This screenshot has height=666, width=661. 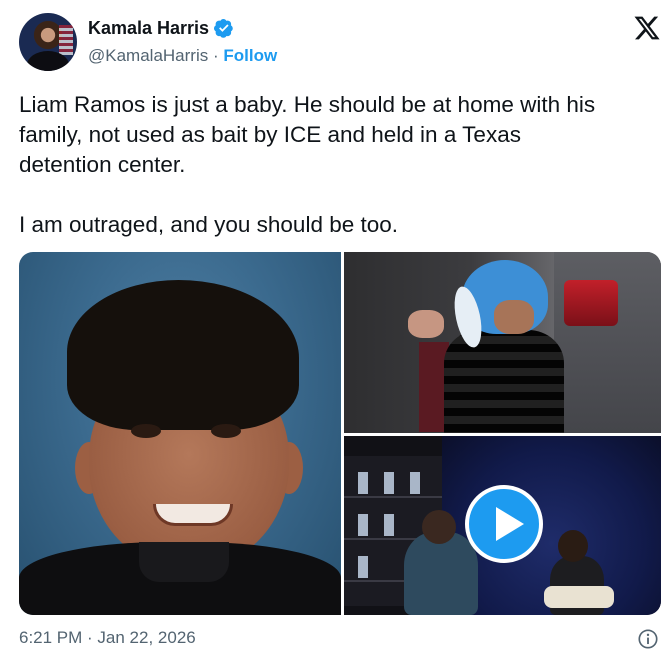 I want to click on portrait-hair, so click(x=183, y=355).